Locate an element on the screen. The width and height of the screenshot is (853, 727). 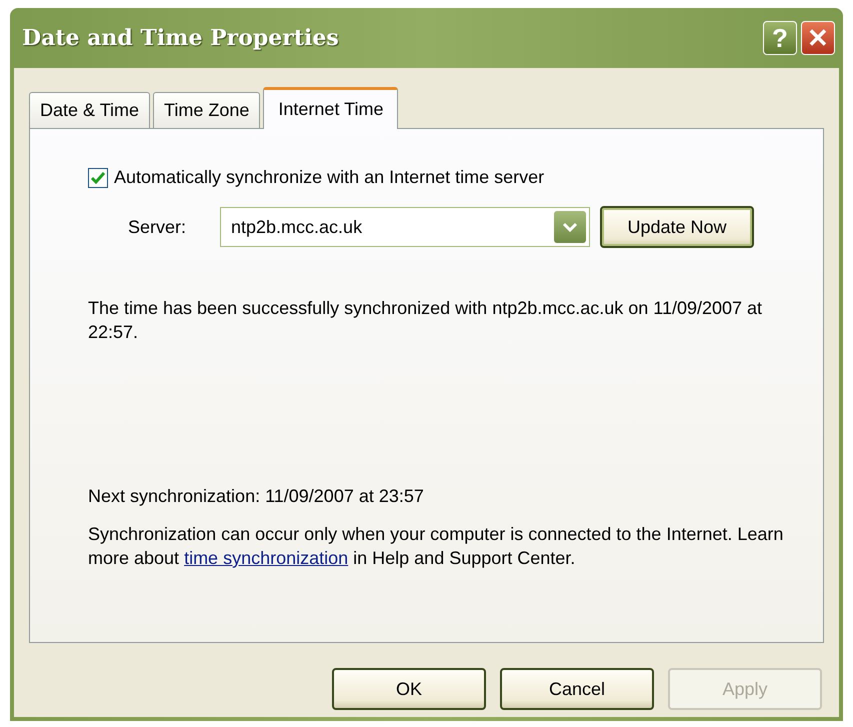
field-label: Server: is located at coordinates (158, 227).